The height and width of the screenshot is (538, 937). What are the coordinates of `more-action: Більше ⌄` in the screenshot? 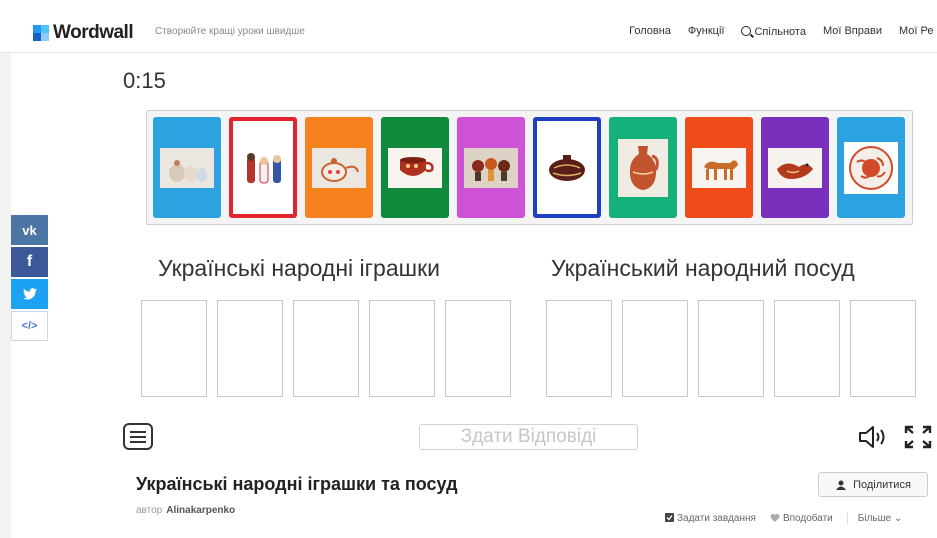 It's located at (874, 518).